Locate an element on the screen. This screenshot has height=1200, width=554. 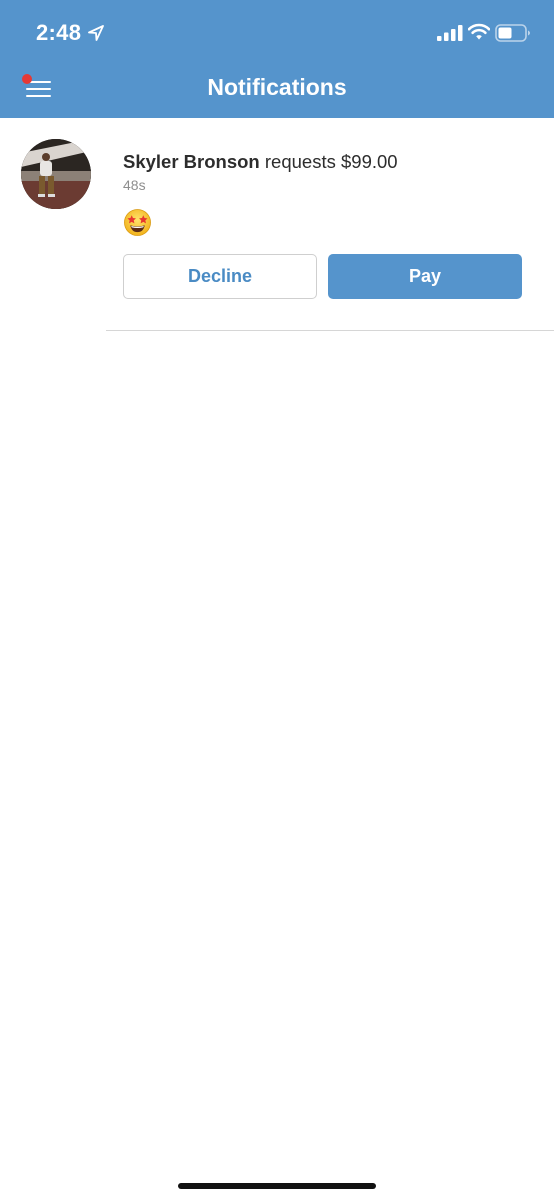
pay-button: Pay is located at coordinates (425, 276).